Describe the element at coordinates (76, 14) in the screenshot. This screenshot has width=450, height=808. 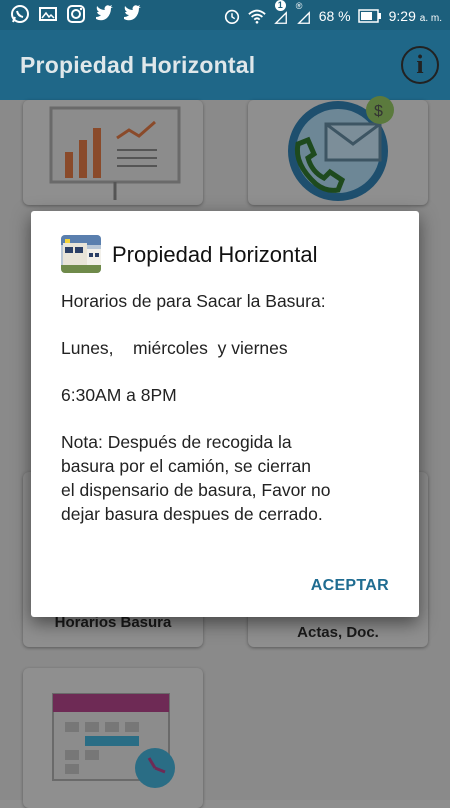
I see `instagram-icon` at that location.